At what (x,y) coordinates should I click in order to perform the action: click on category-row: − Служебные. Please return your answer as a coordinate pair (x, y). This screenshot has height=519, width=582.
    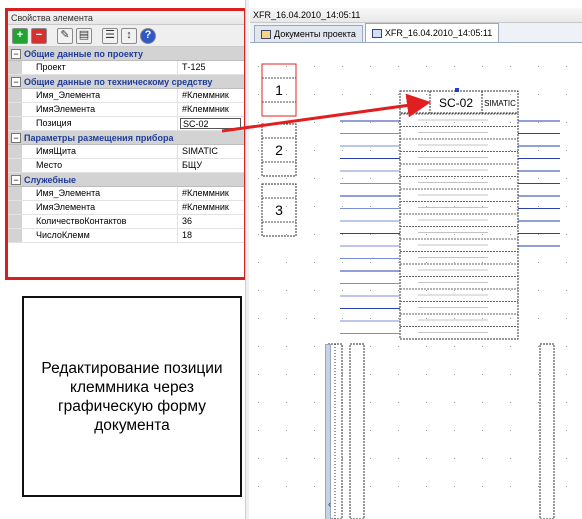
    Looking at the image, I should click on (126, 180).